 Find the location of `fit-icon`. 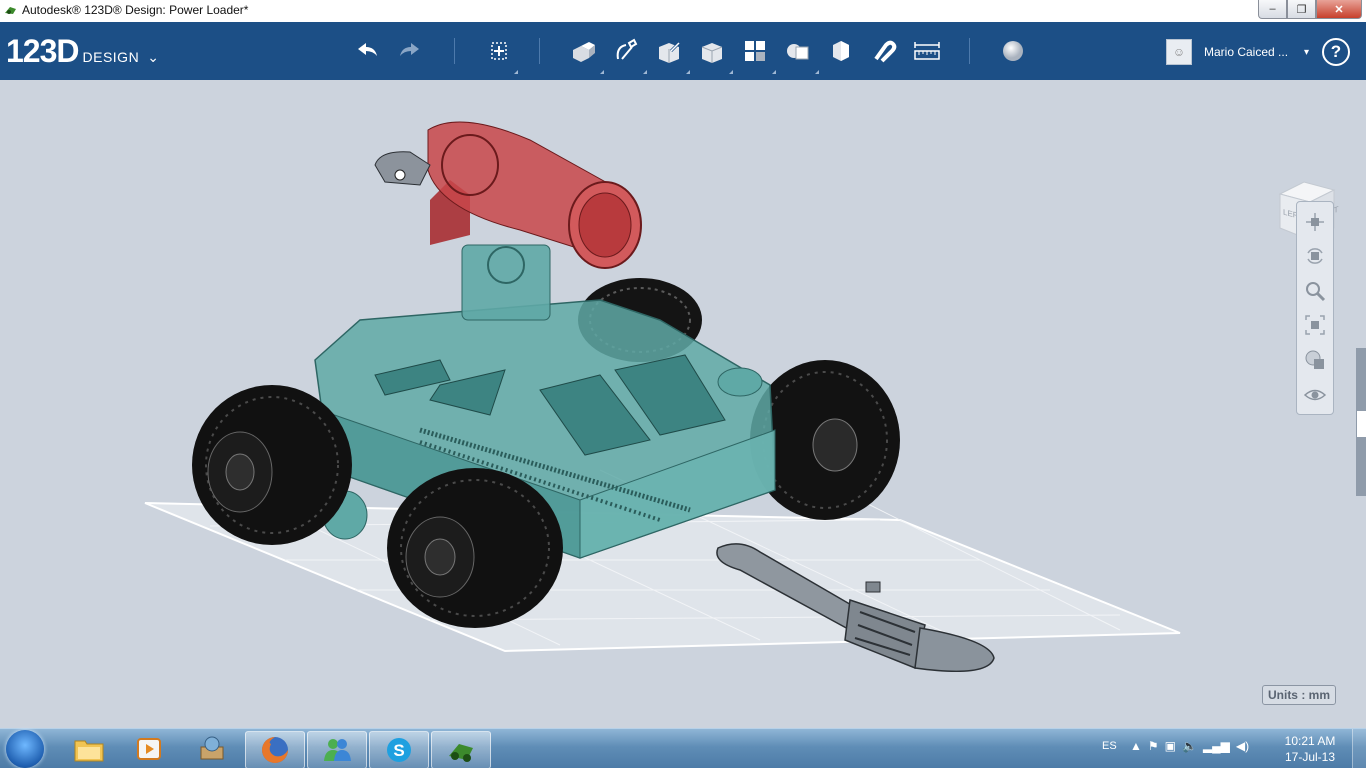

fit-icon is located at coordinates (1315, 325).